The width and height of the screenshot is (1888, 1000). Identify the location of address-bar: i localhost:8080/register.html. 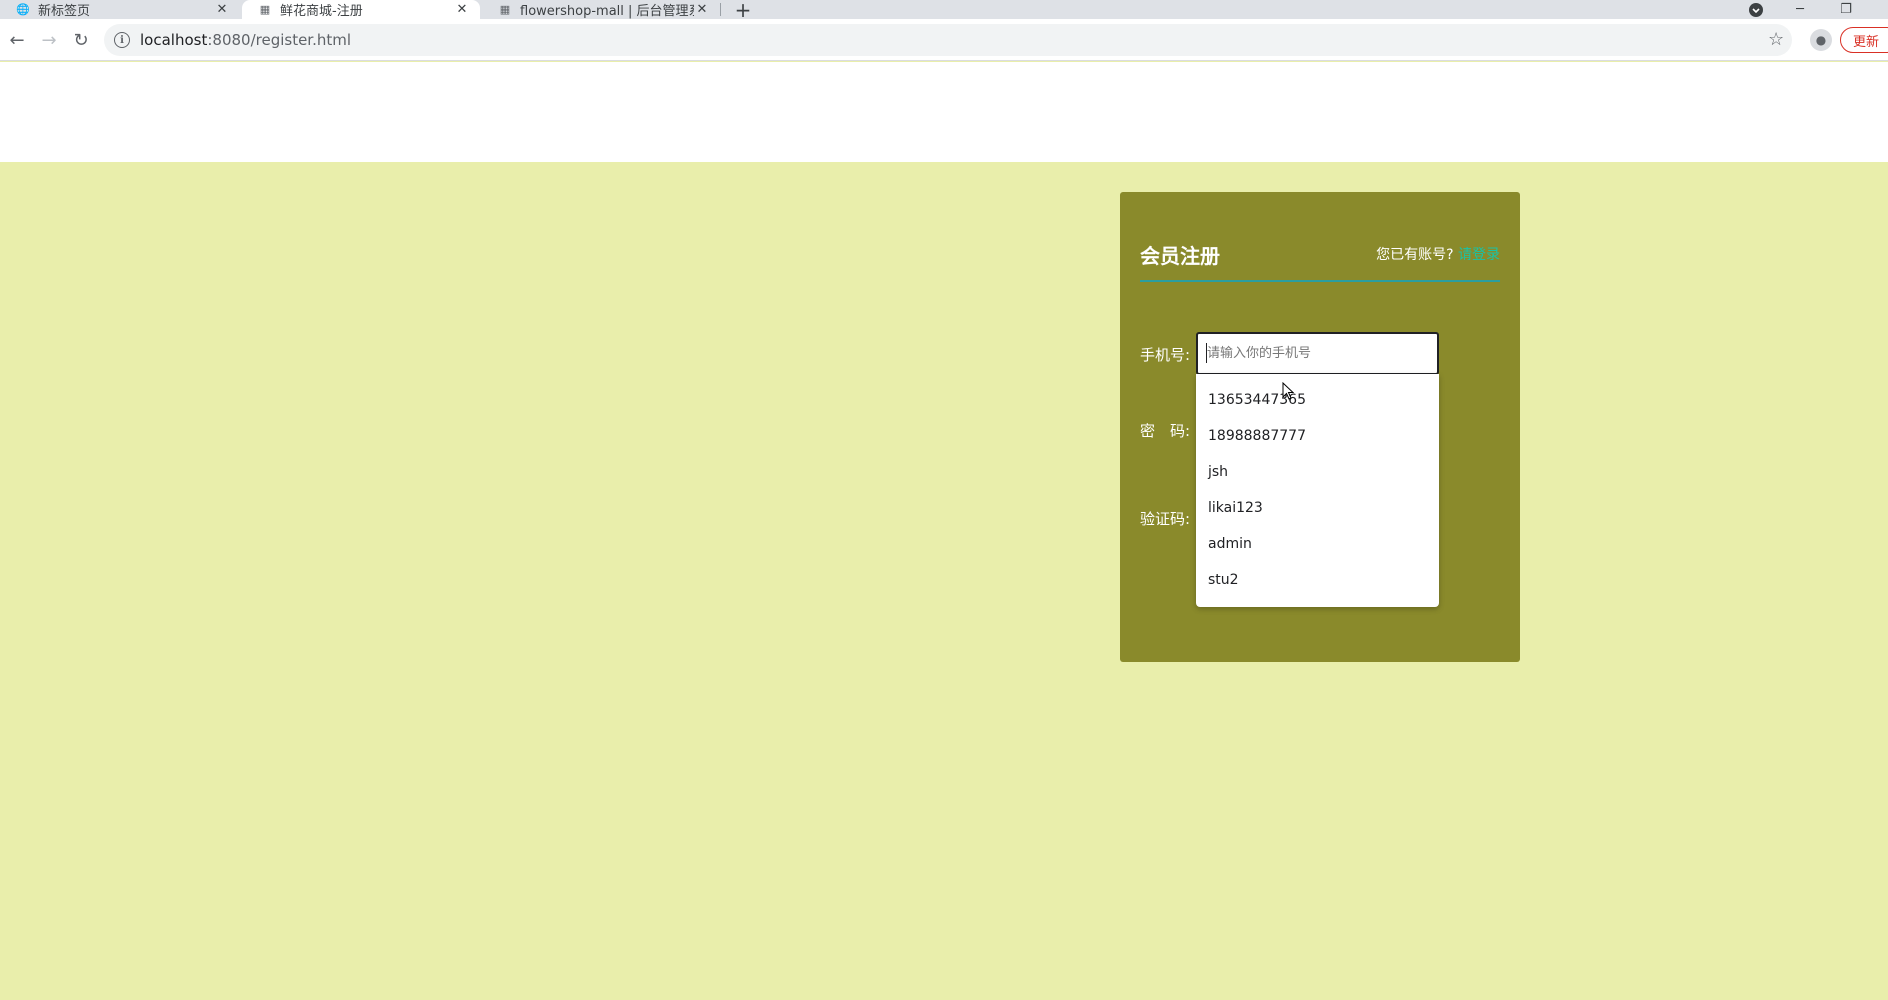
(948, 40).